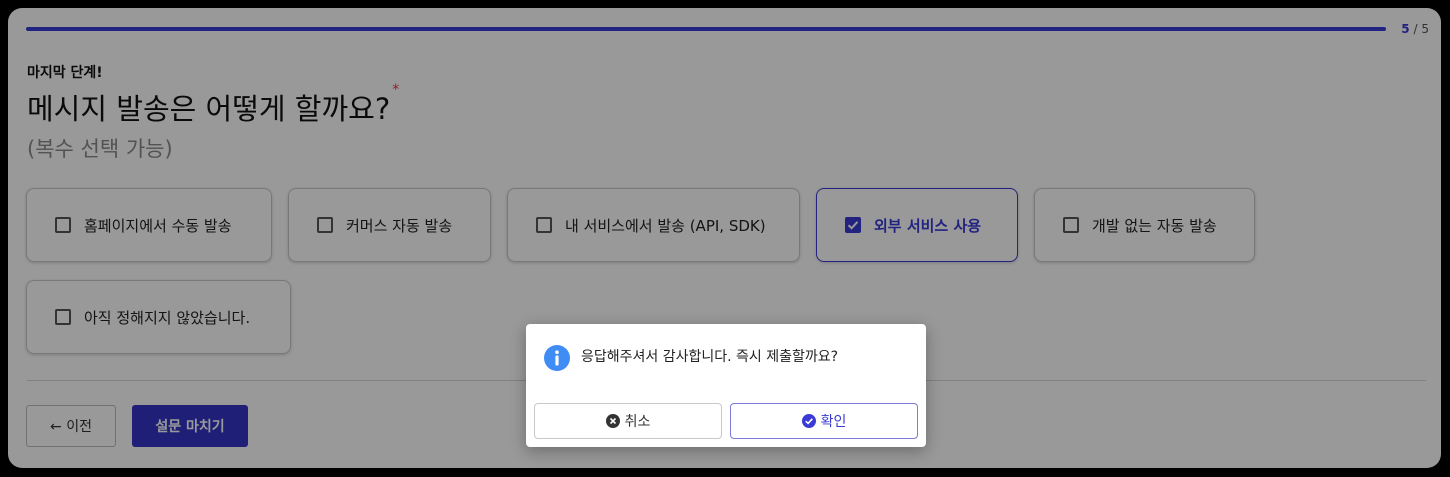 The image size is (1450, 477). What do you see at coordinates (710, 357) in the screenshot?
I see `dialog-message: 응답해주셔서 감사합니다. 즉시 제출할까요?` at bounding box center [710, 357].